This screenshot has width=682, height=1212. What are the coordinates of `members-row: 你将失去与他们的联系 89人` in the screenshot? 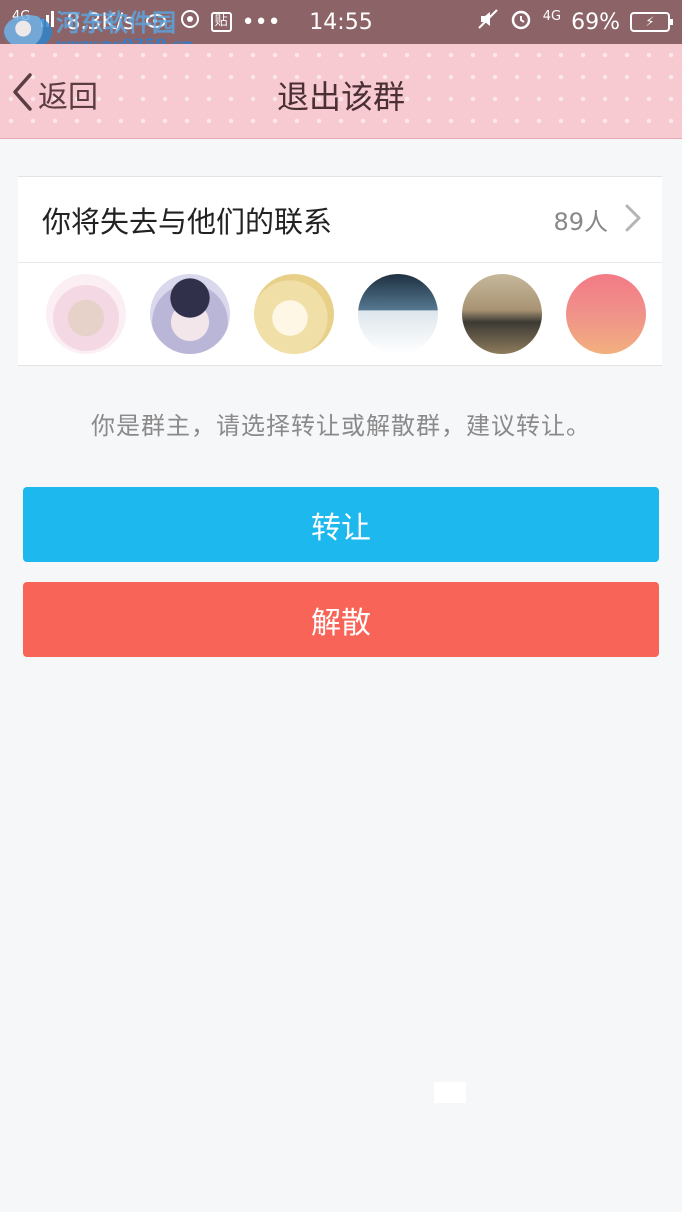 It's located at (340, 220).